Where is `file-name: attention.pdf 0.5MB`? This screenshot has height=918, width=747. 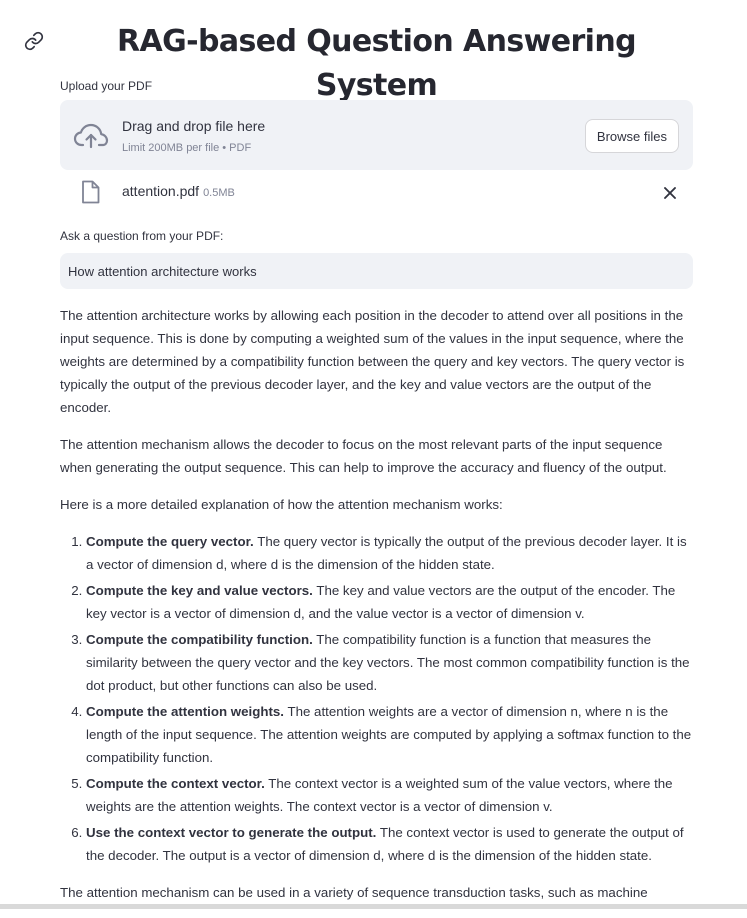 file-name: attention.pdf 0.5MB is located at coordinates (178, 192).